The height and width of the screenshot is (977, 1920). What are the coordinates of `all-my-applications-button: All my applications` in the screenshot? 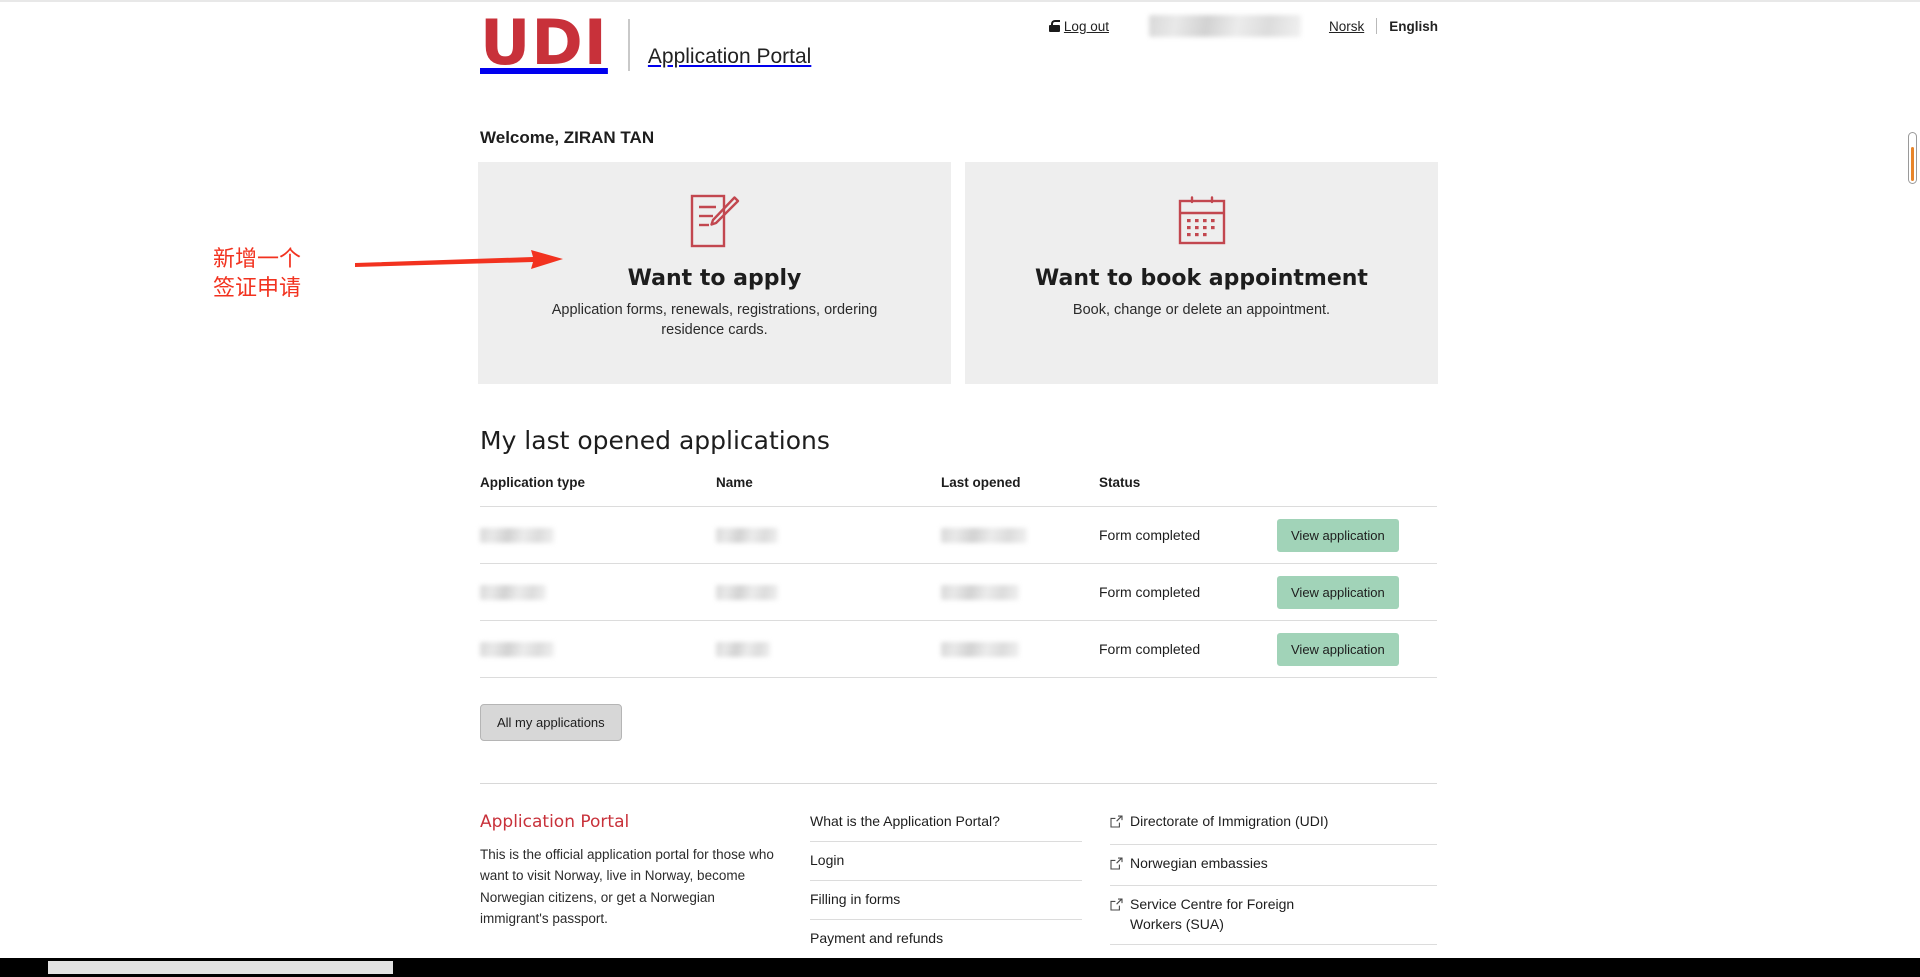 It's located at (551, 722).